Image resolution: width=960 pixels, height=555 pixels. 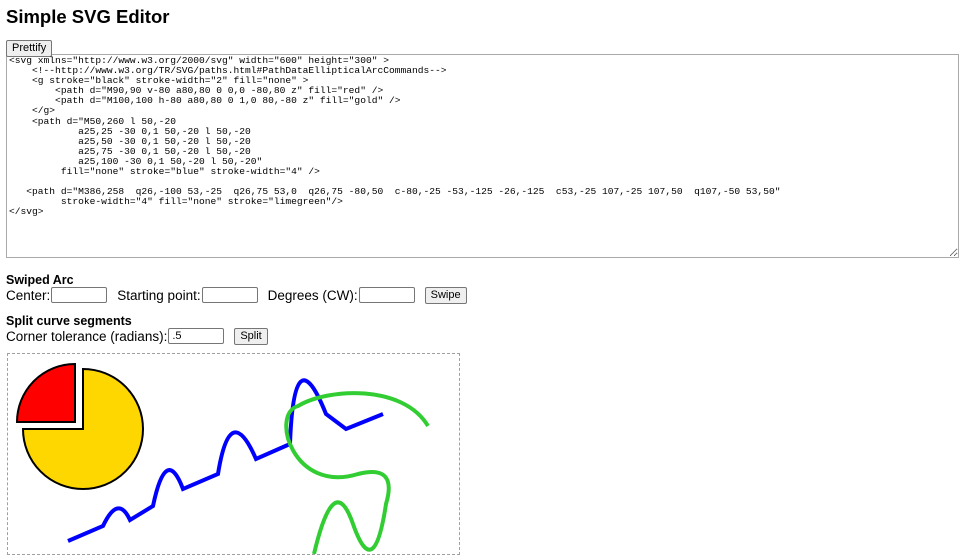 What do you see at coordinates (386, 295) in the screenshot?
I see `degrees-input` at bounding box center [386, 295].